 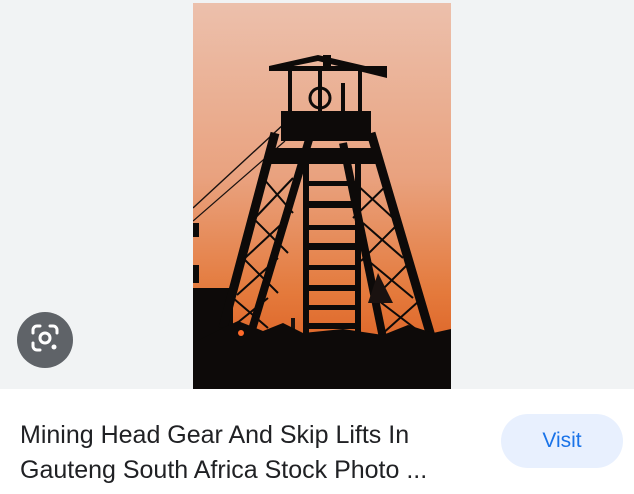 I want to click on result-title-line1: Mining Head Gear And Skip Lifts In, so click(x=215, y=435).